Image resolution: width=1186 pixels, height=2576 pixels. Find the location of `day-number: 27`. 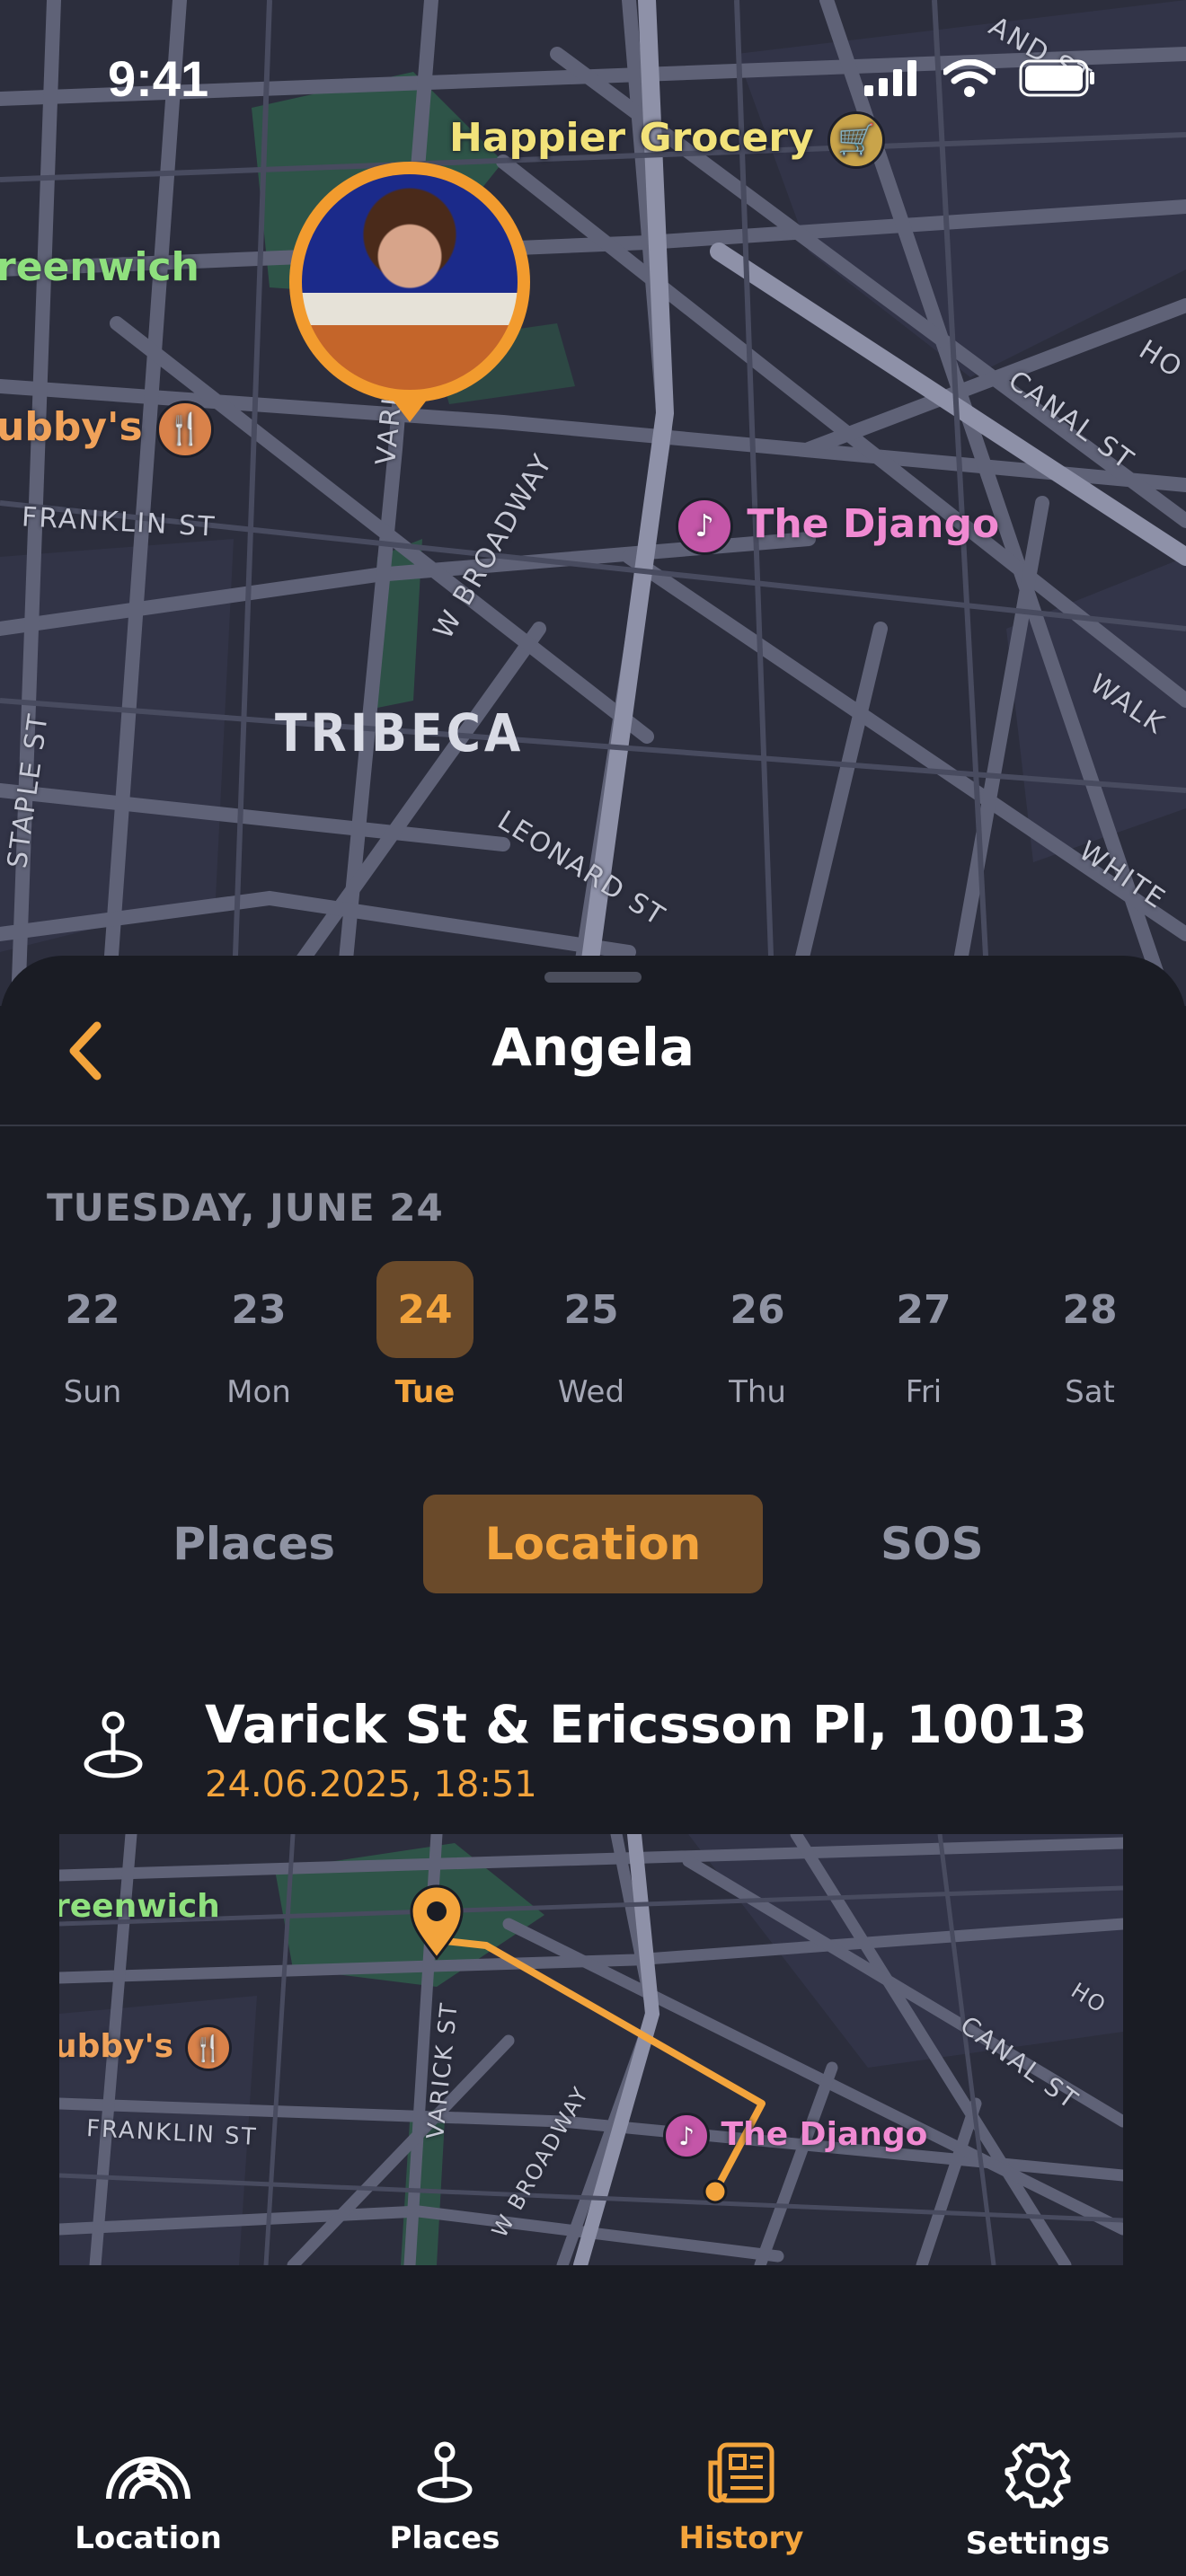

day-number: 27 is located at coordinates (923, 1309).